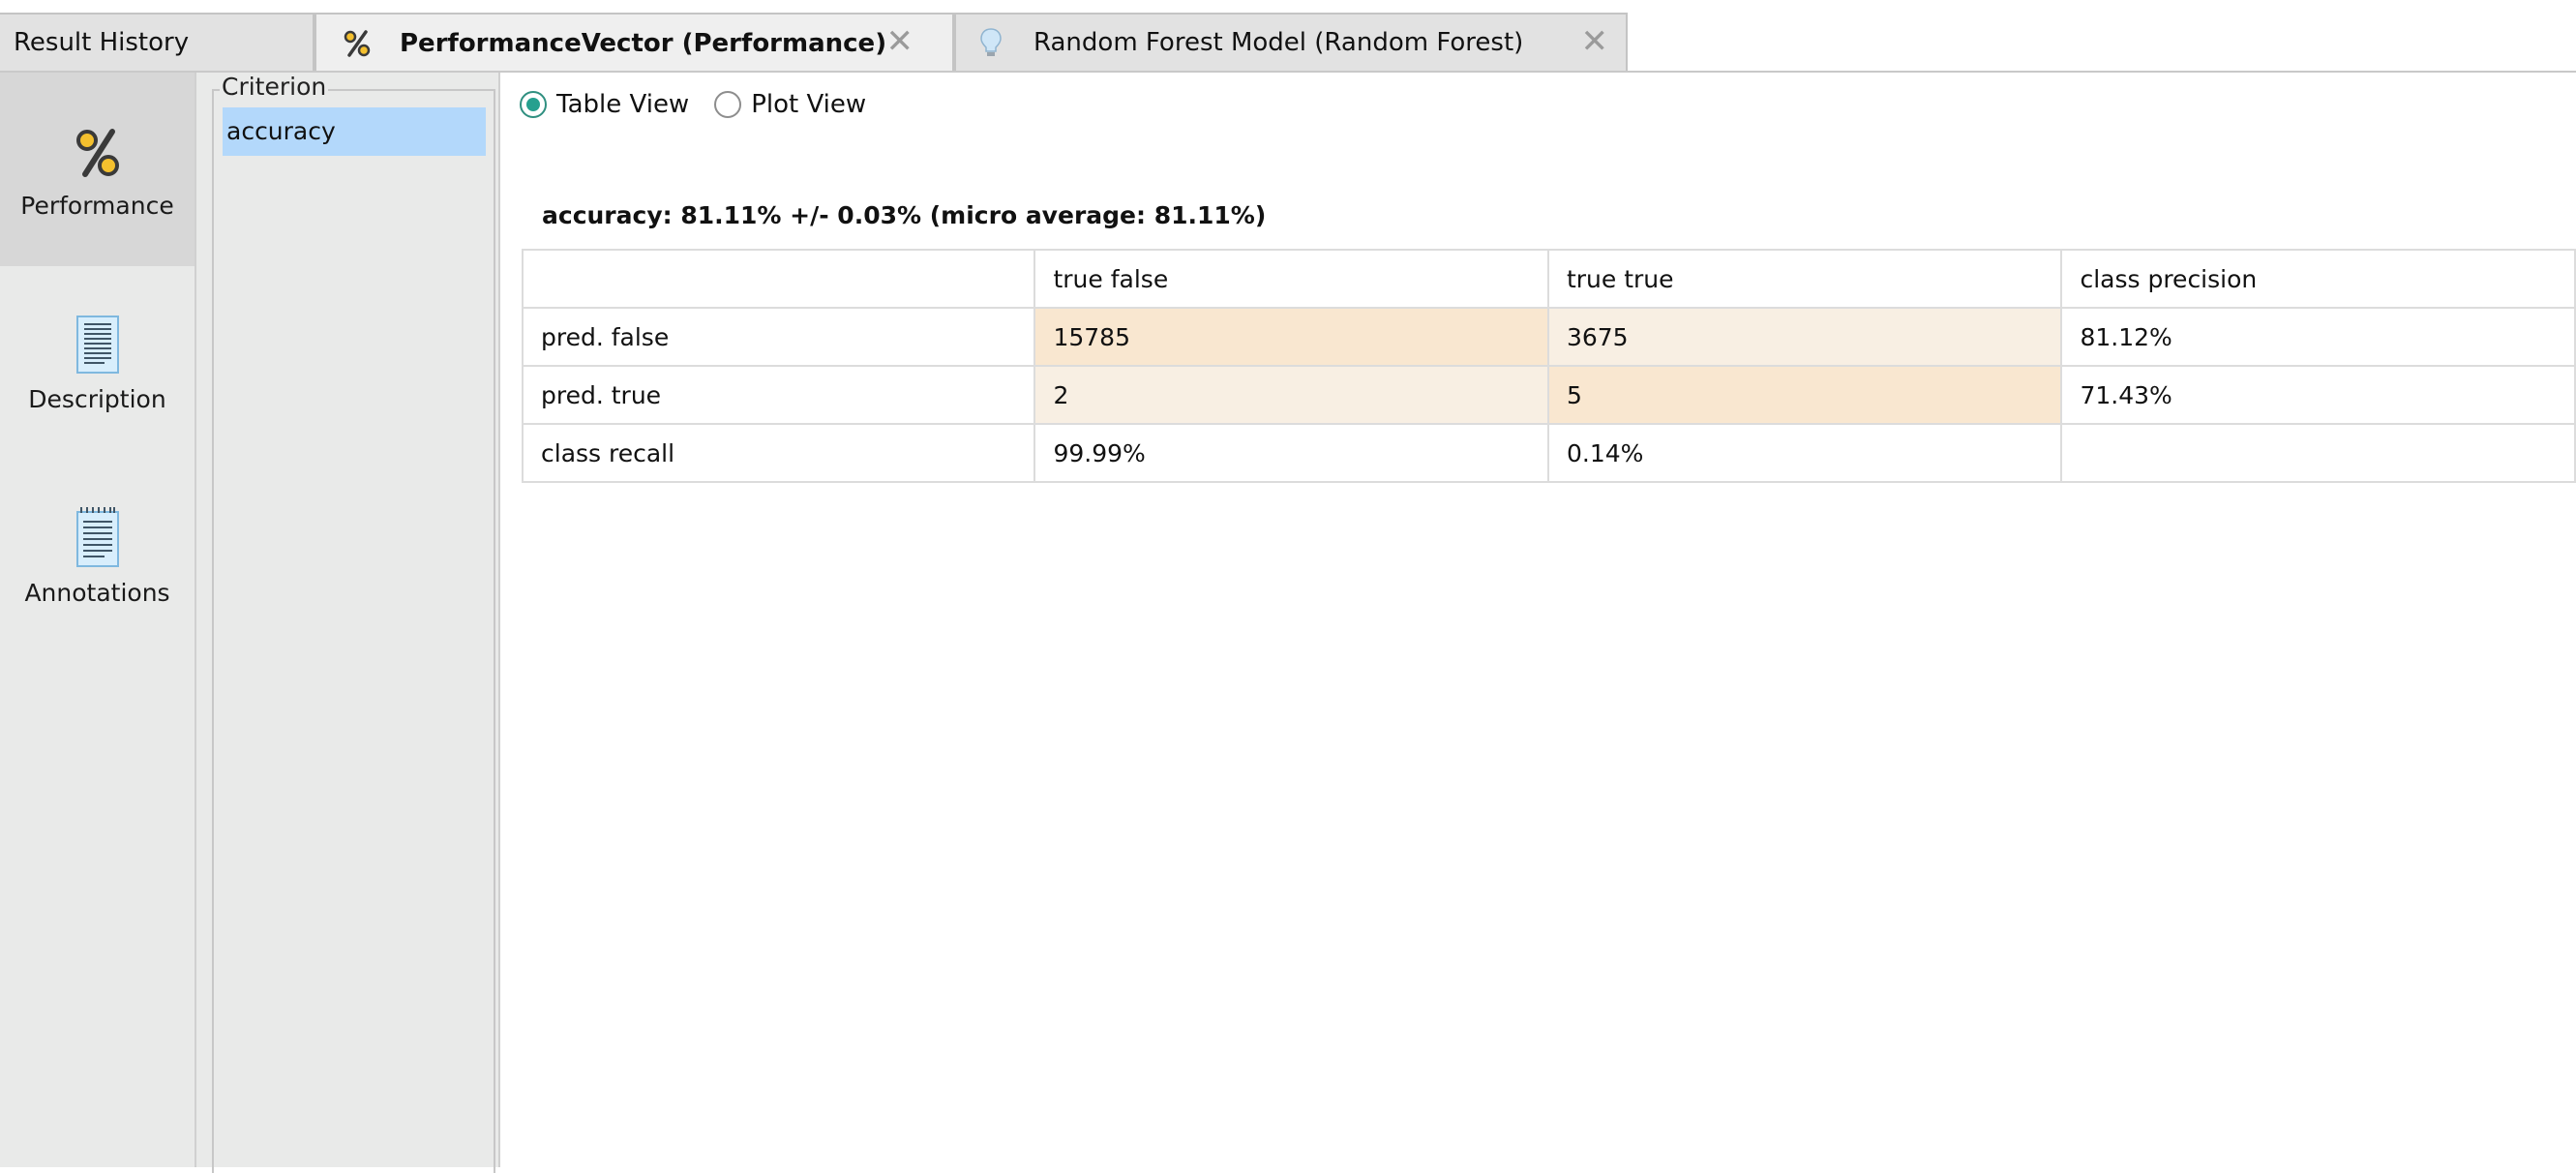  I want to click on criterion-item-accuracy: accuracy, so click(354, 131).